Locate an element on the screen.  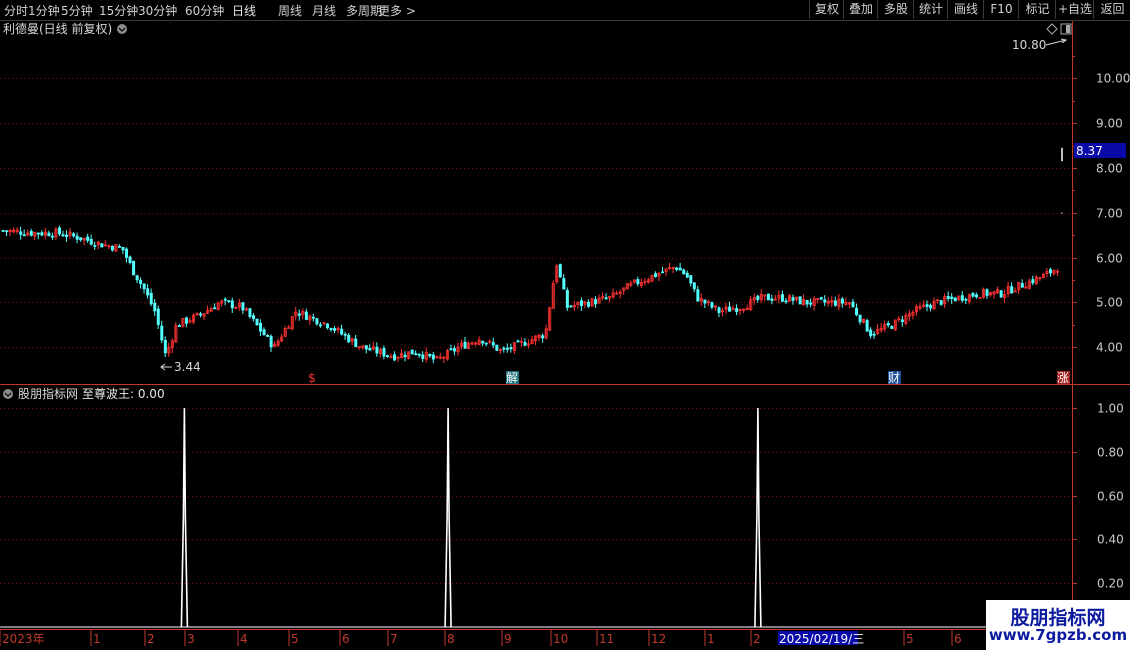
x-axis-label-14: 2 is located at coordinates (757, 639).